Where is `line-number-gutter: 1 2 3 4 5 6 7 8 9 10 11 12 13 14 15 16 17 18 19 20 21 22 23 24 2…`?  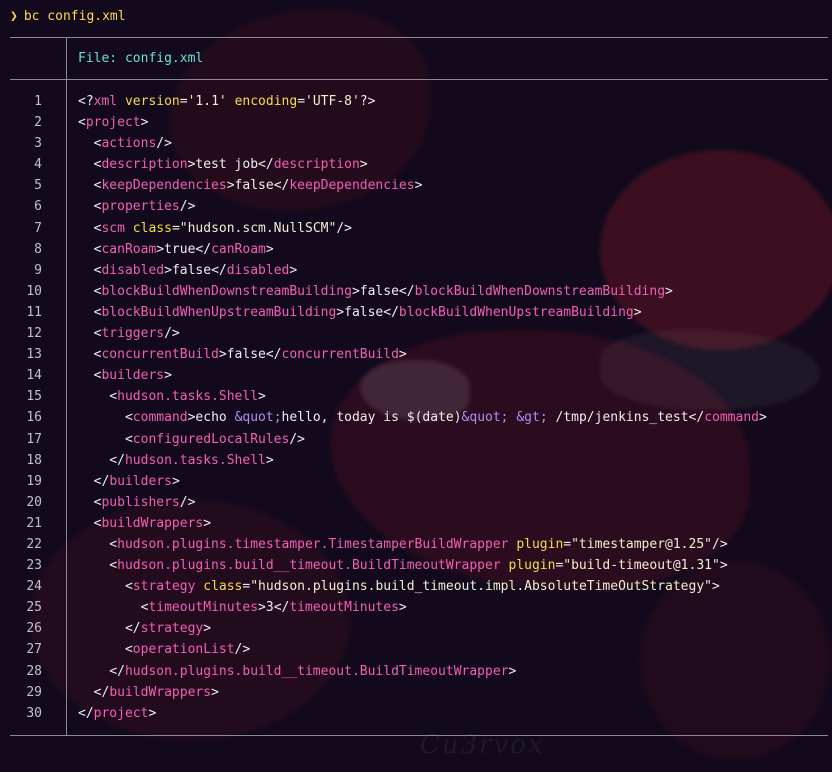
line-number-gutter: 1 2 3 4 5 6 7 8 9 10 11 12 13 14 15 16 17 18 19 20 21 22 23 24 2… is located at coordinates (27, 407).